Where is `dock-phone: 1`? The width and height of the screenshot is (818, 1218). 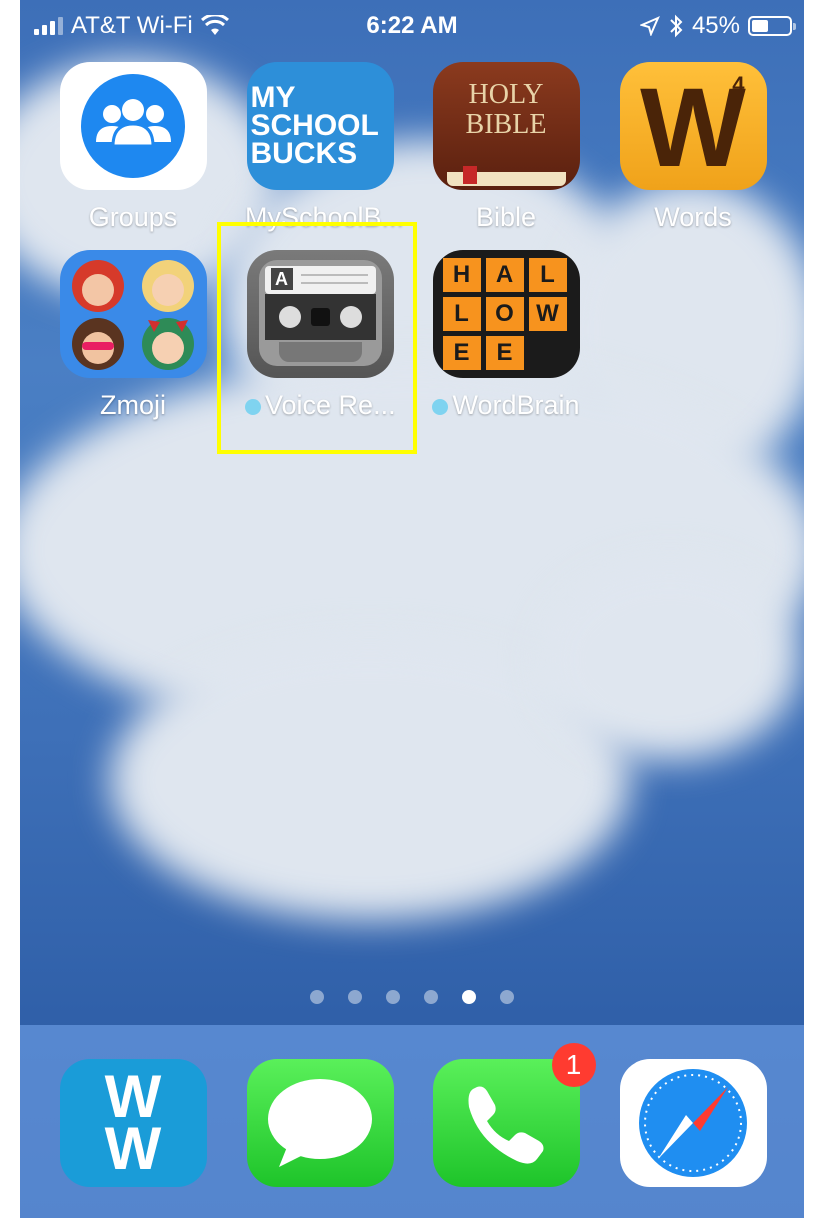 dock-phone: 1 is located at coordinates (513, 1115).